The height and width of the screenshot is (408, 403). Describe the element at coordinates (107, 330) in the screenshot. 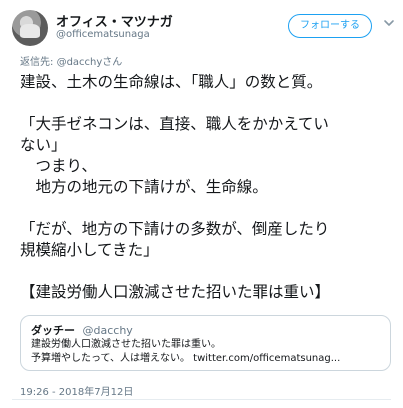

I see `quoted-author-handle: @dacchy` at that location.